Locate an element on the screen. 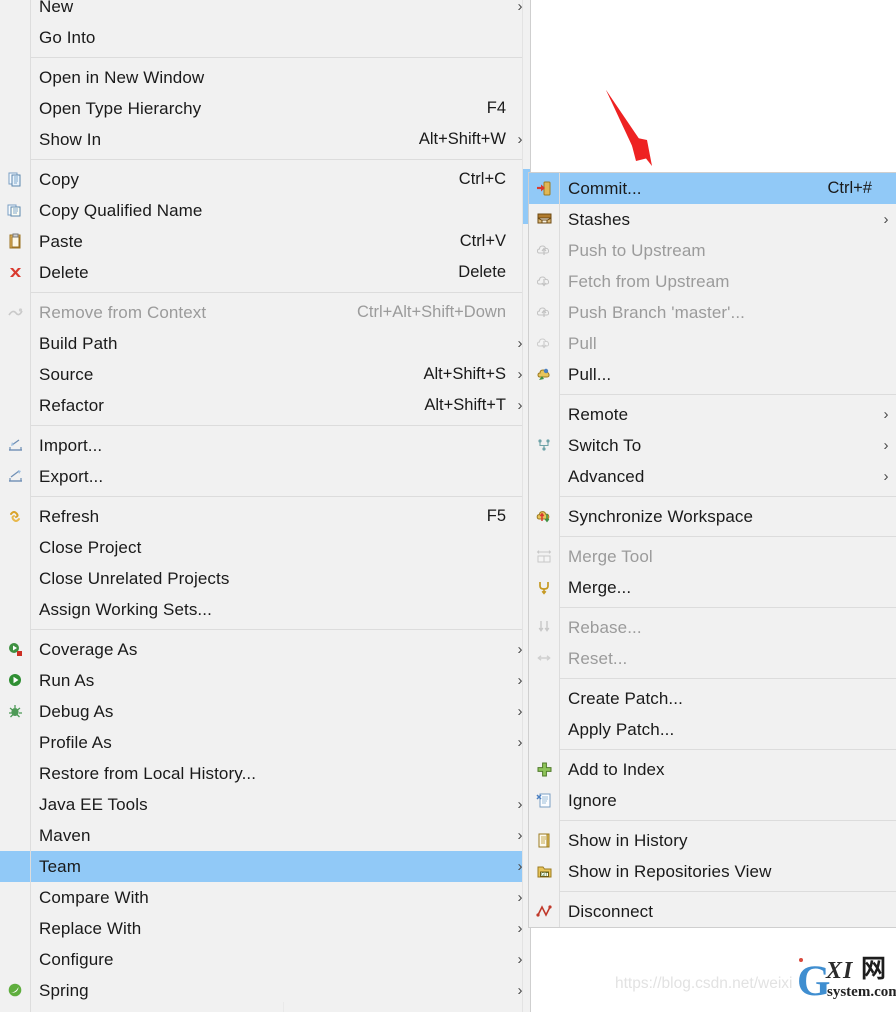  remove-from-context-icon is located at coordinates (15, 312).